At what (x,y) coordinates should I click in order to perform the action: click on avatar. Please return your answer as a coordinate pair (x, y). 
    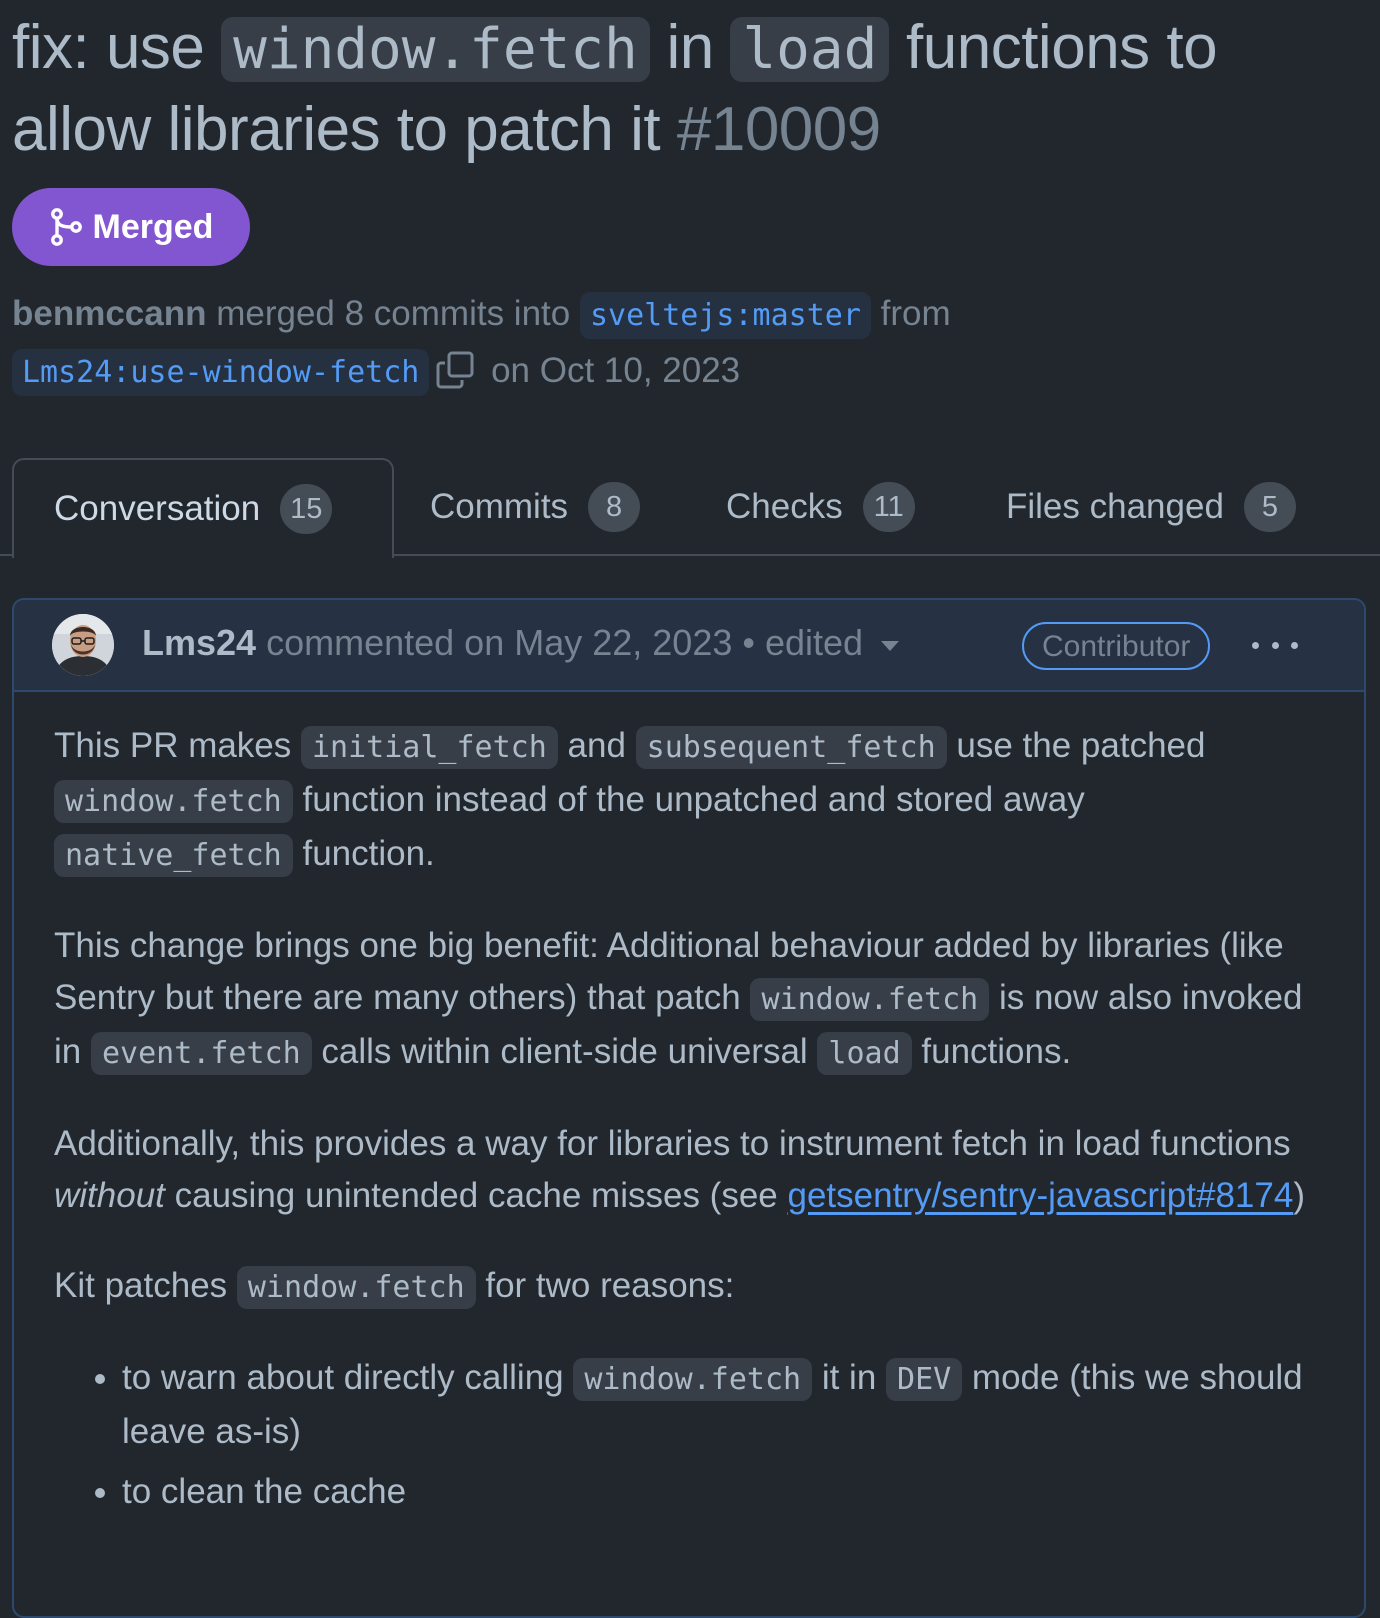
    Looking at the image, I should click on (83, 645).